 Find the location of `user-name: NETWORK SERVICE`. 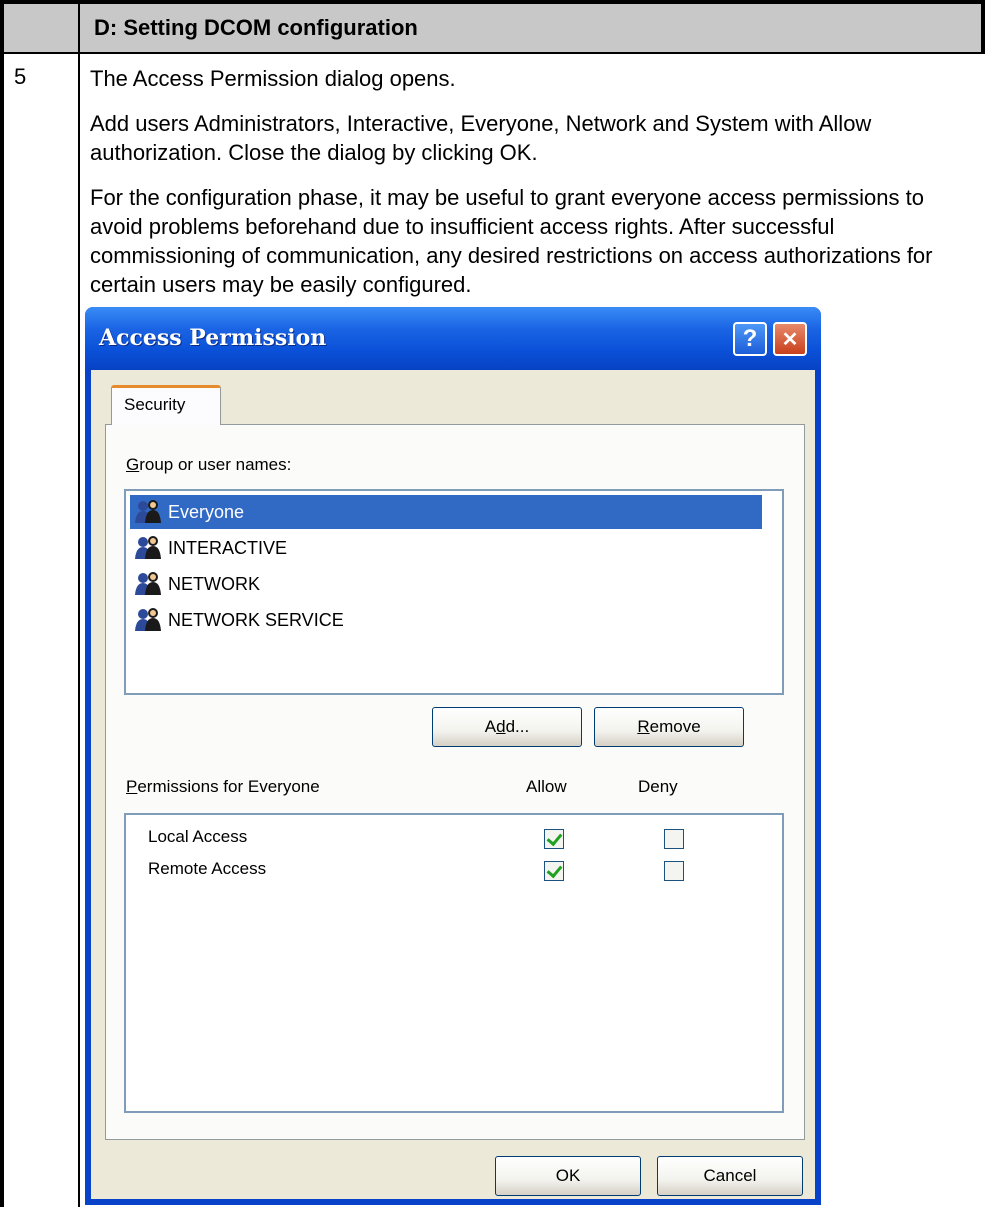

user-name: NETWORK SERVICE is located at coordinates (256, 620).